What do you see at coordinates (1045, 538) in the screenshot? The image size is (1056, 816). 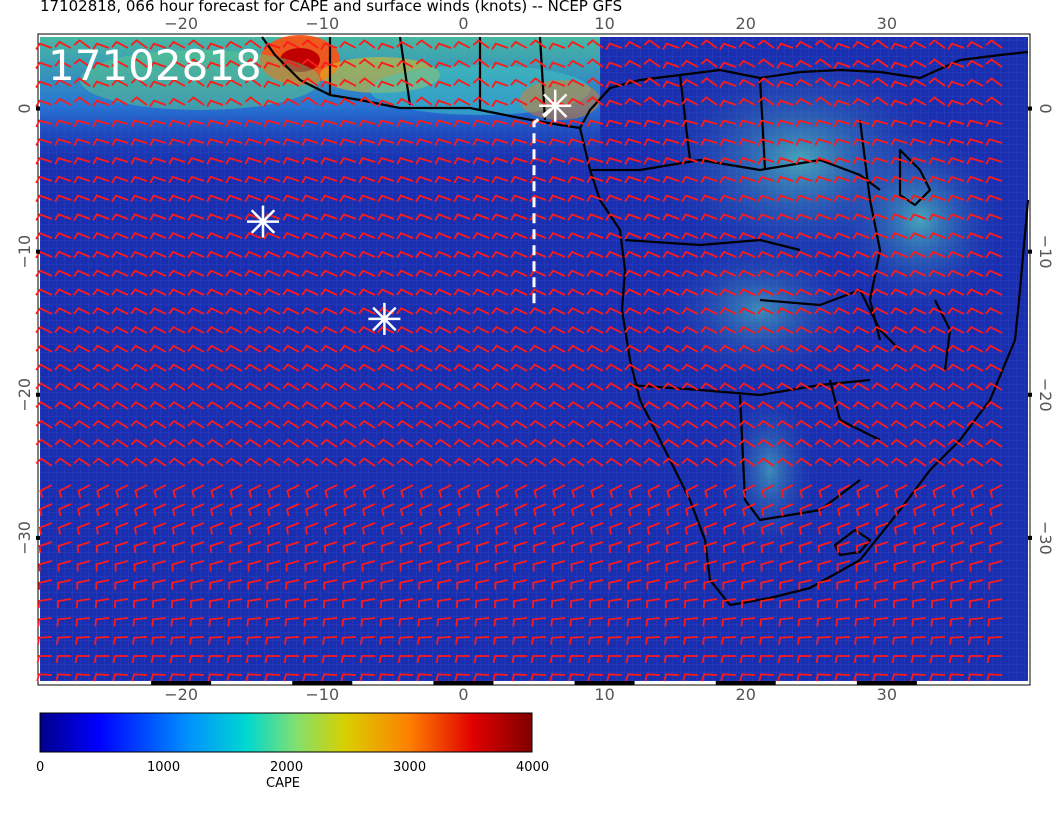 I see `right-lat-tick: −30` at bounding box center [1045, 538].